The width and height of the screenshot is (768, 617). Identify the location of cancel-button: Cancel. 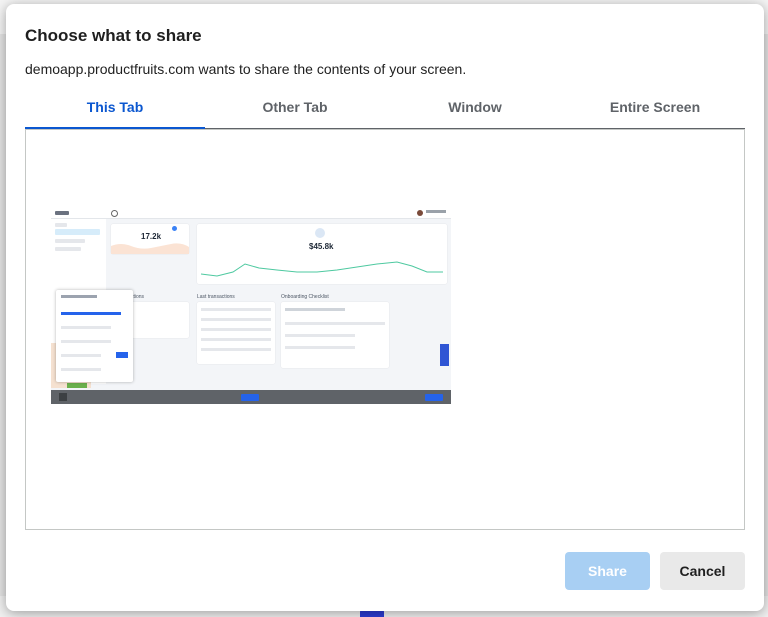
(702, 571).